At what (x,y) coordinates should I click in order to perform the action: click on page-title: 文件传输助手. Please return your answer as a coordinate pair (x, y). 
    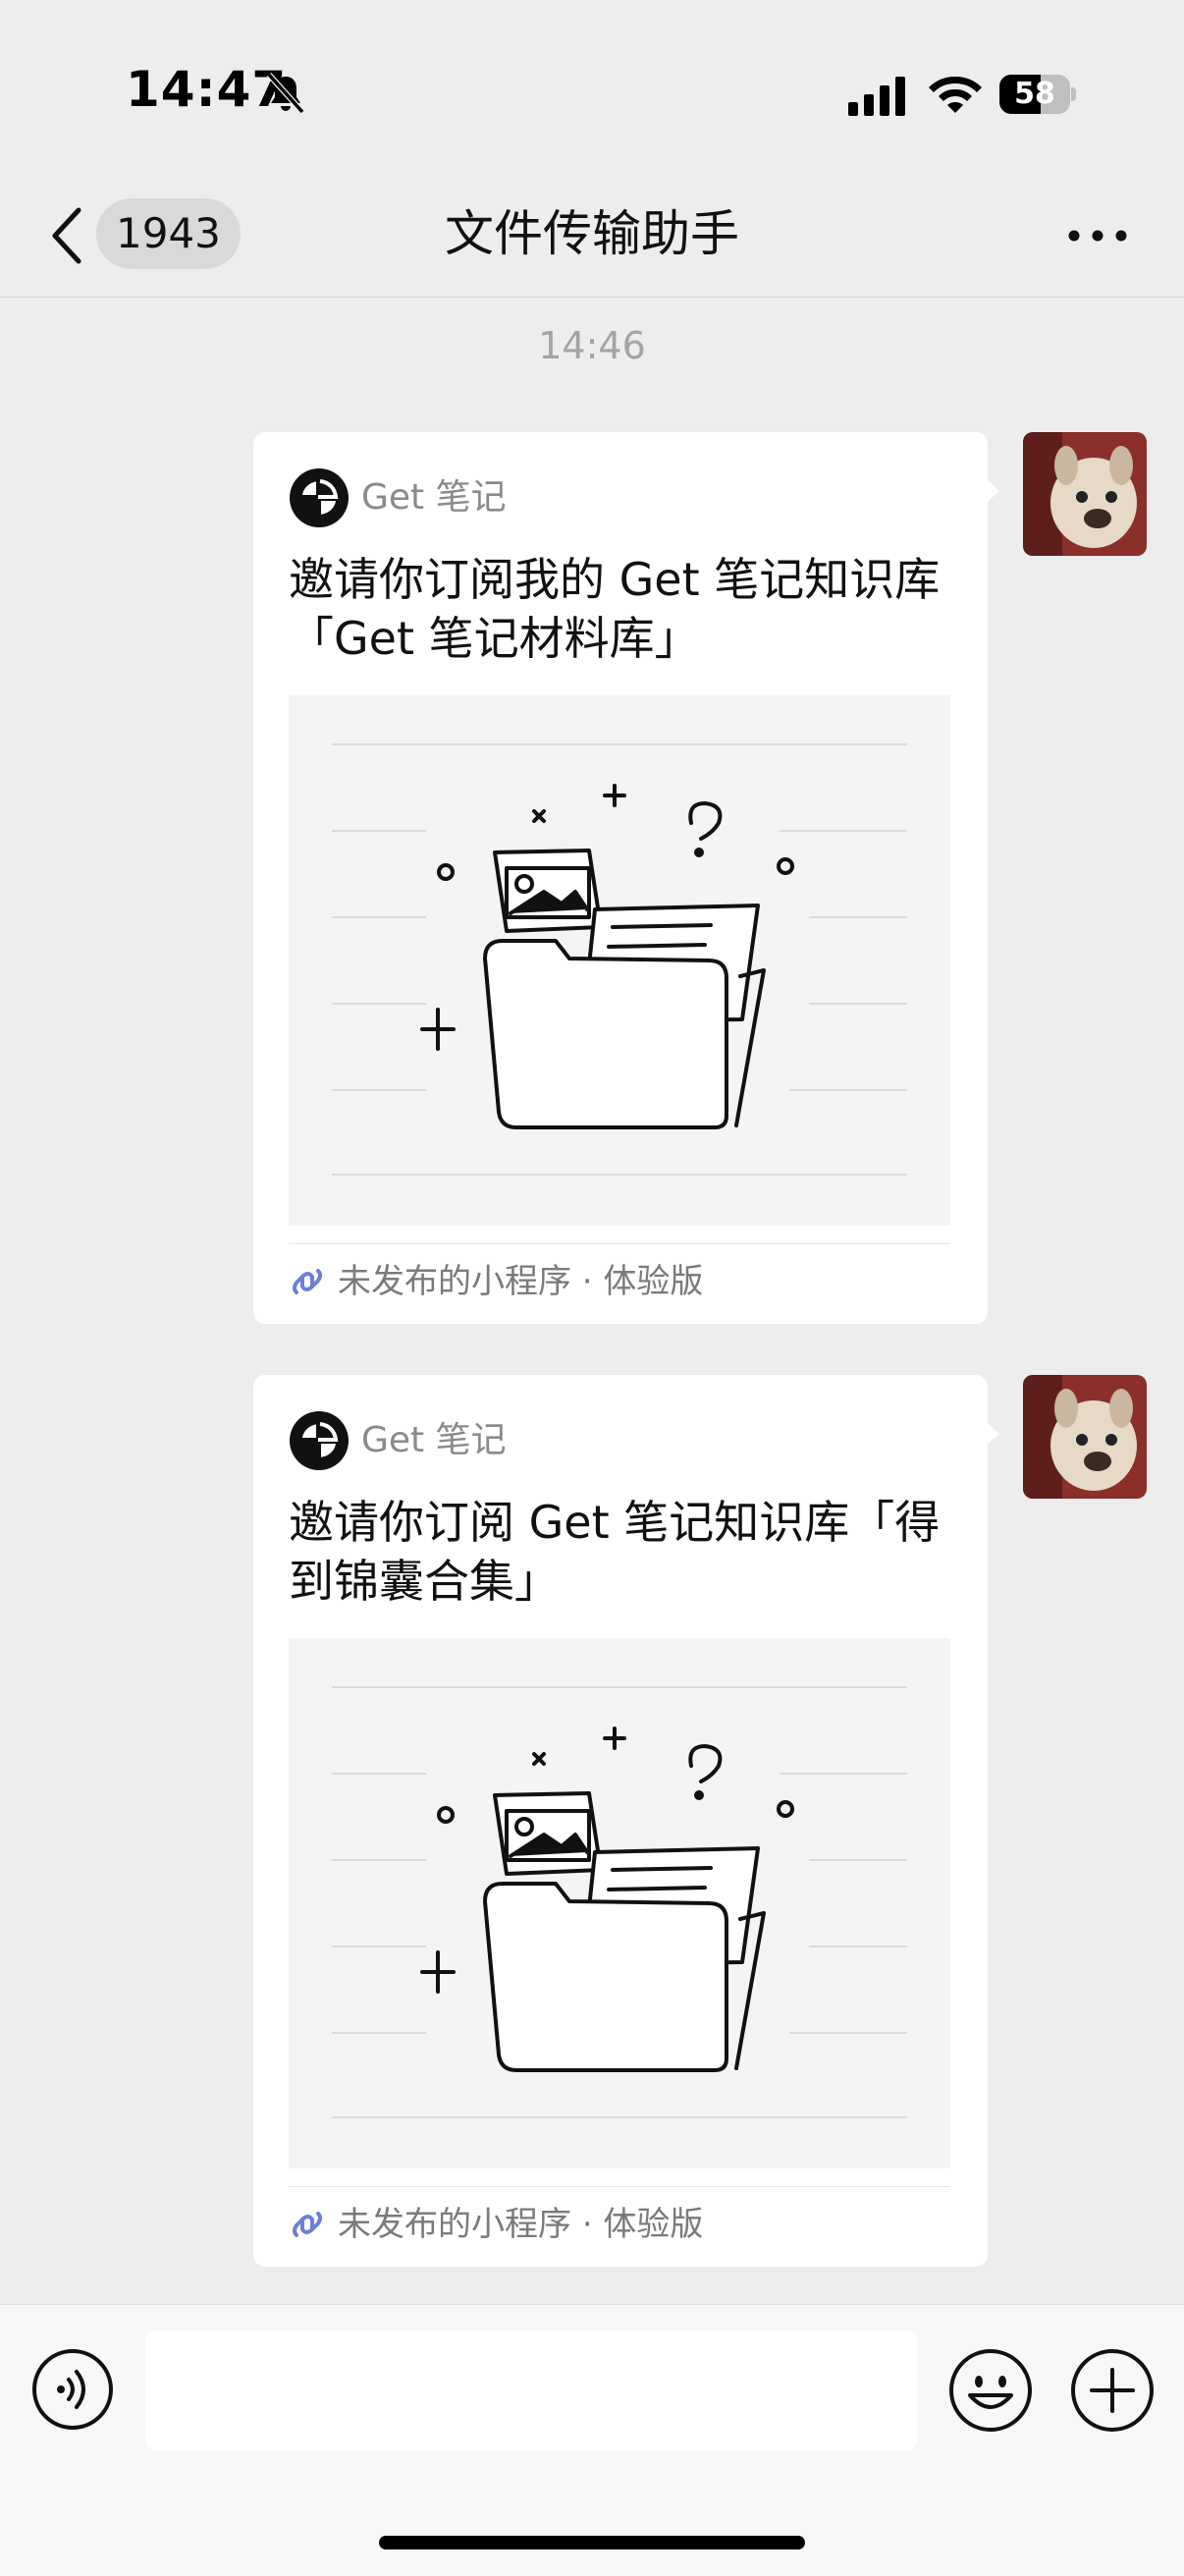
    Looking at the image, I should click on (592, 233).